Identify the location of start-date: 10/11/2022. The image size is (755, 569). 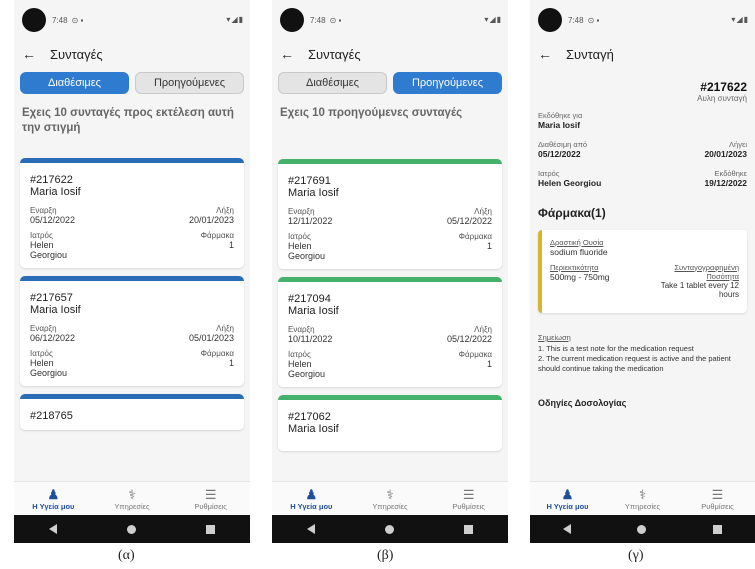
(310, 339).